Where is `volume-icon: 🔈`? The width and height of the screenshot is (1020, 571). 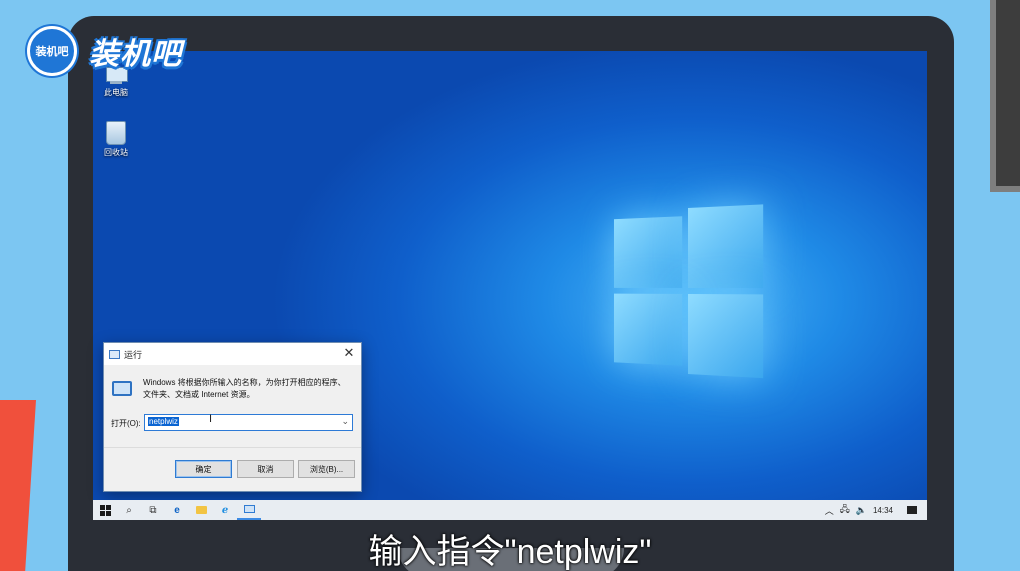 volume-icon: 🔈 is located at coordinates (861, 510).